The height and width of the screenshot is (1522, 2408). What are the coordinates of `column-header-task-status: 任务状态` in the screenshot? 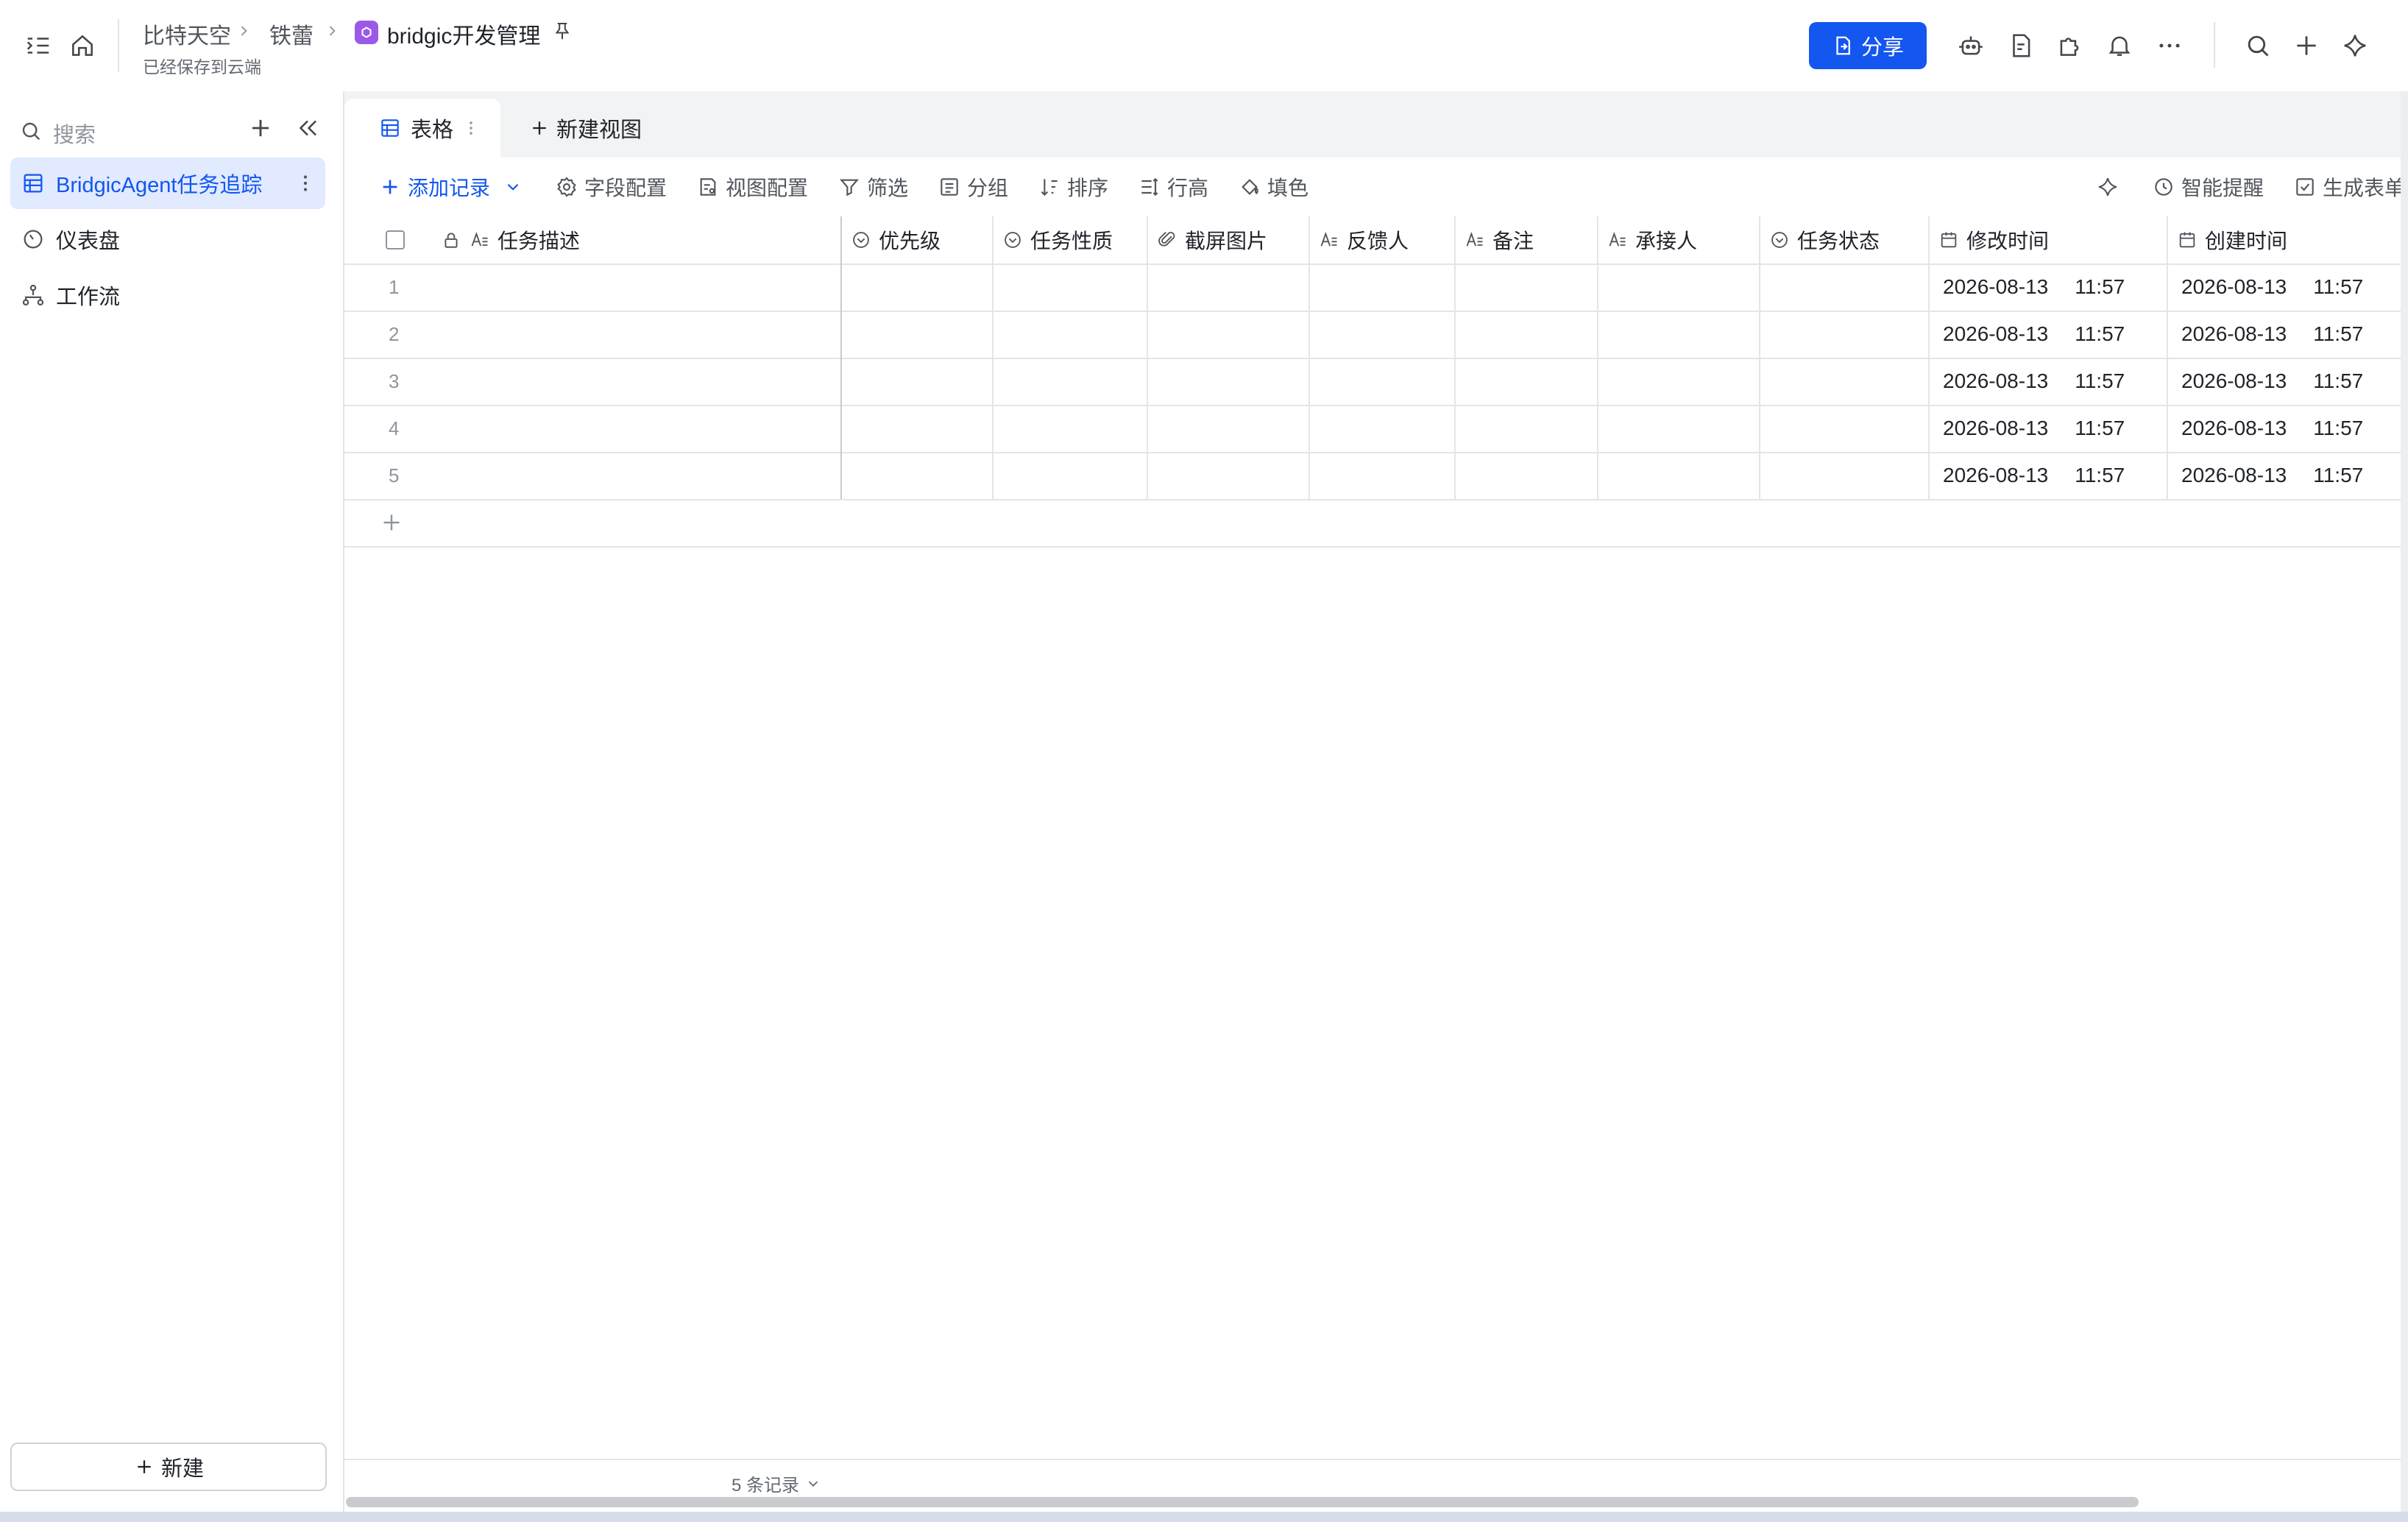 It's located at (1845, 239).